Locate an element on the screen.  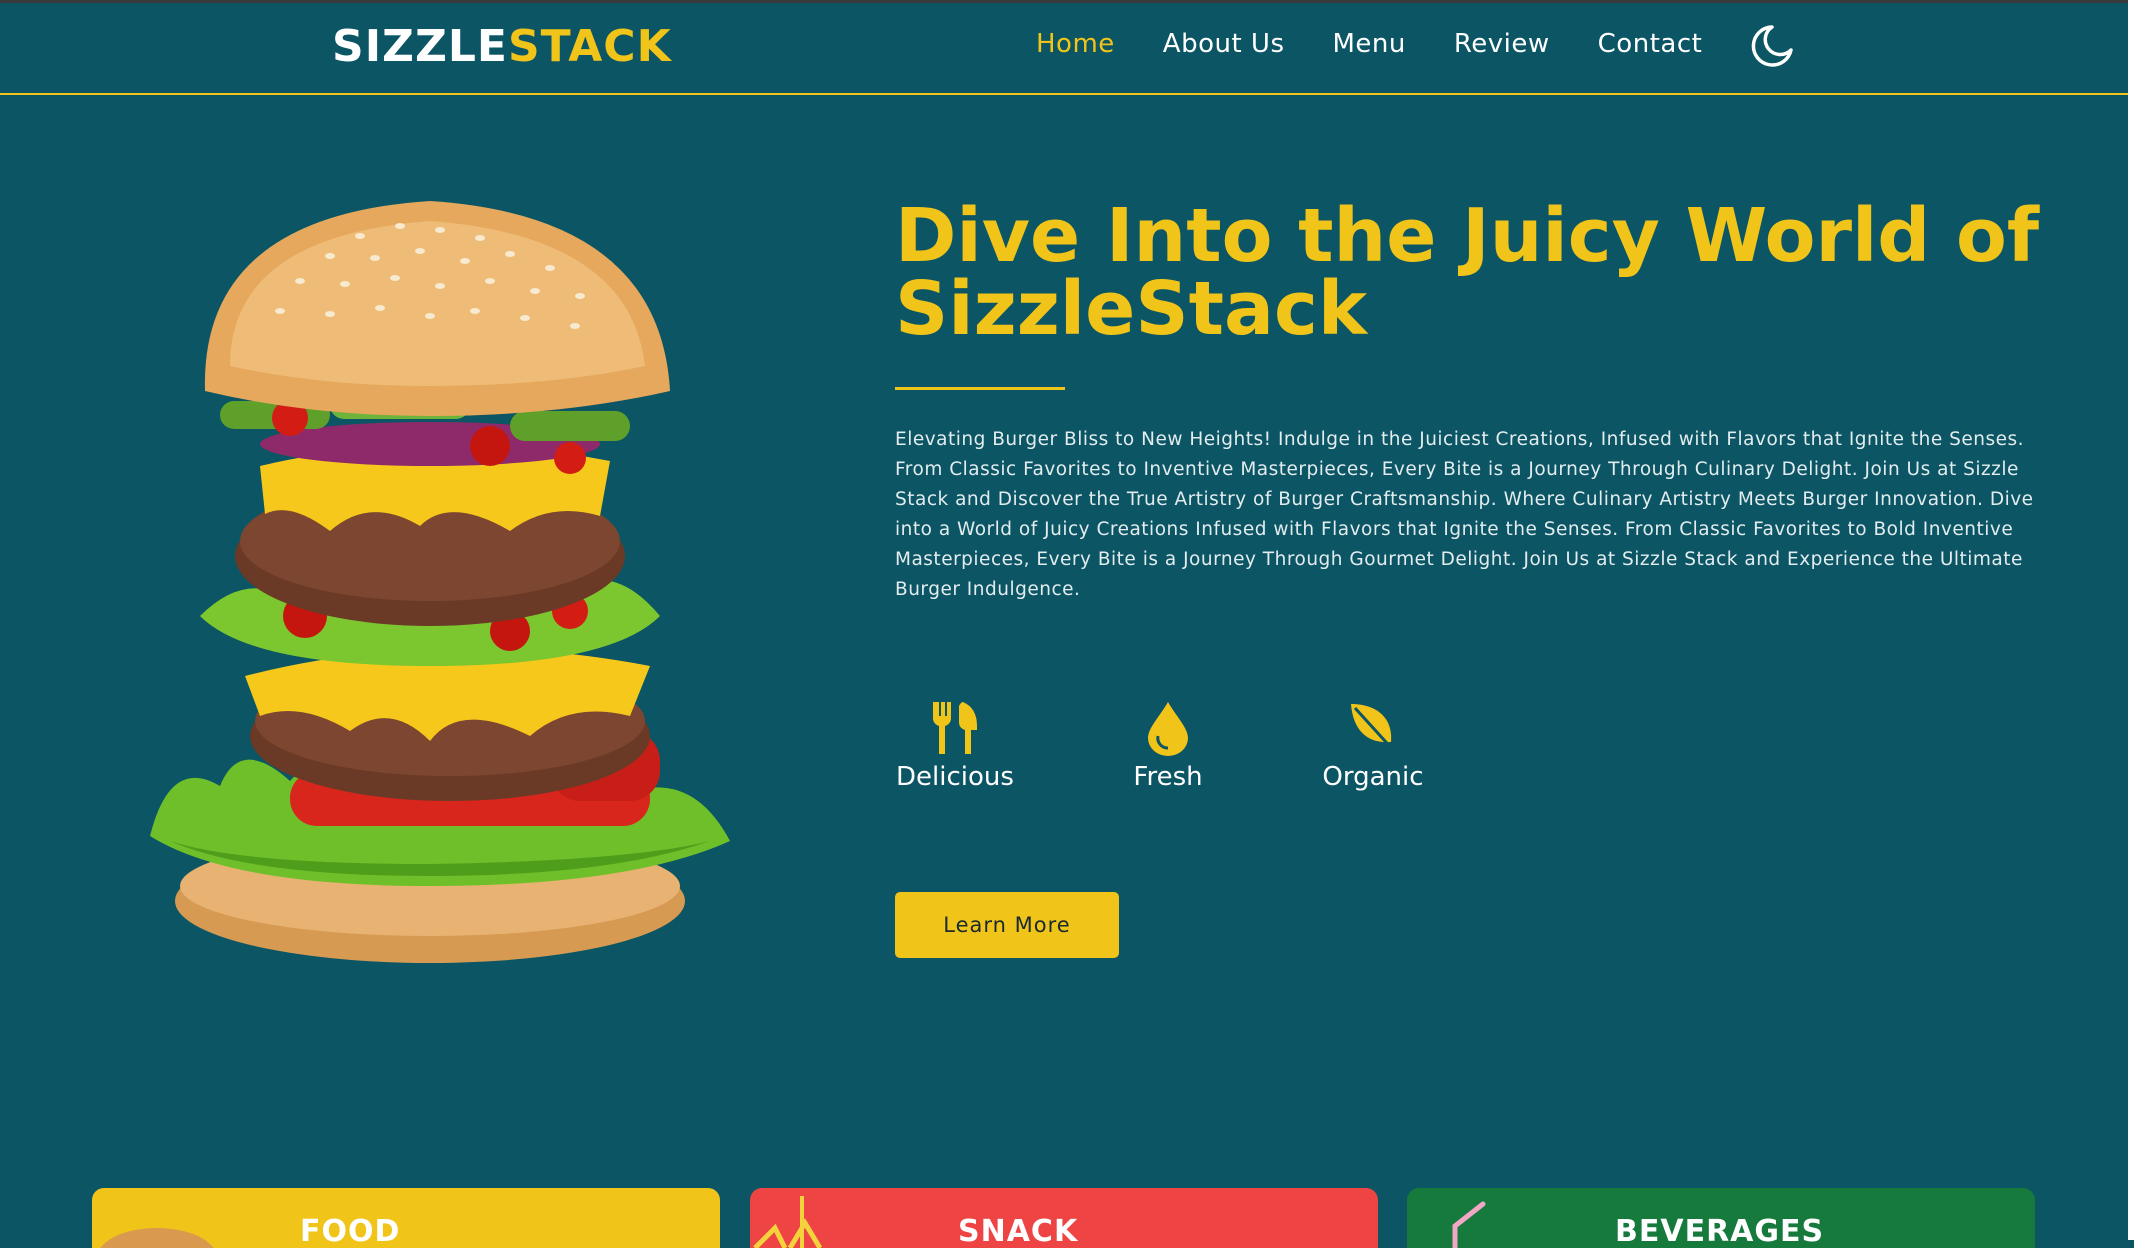
site-logo: SIZZLESTACK is located at coordinates (502, 46).